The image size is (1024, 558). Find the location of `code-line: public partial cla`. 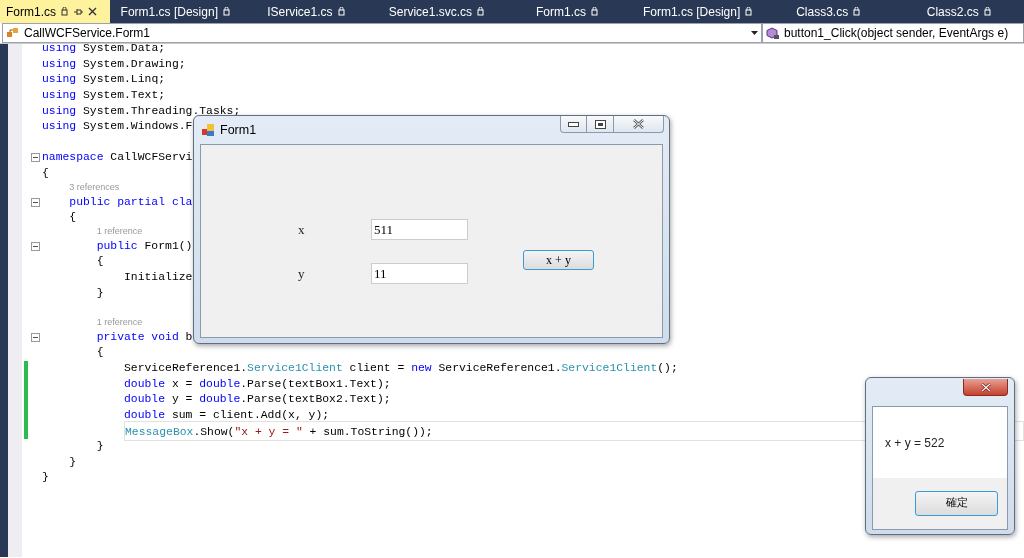

code-line: public partial cla is located at coordinates (131, 202).